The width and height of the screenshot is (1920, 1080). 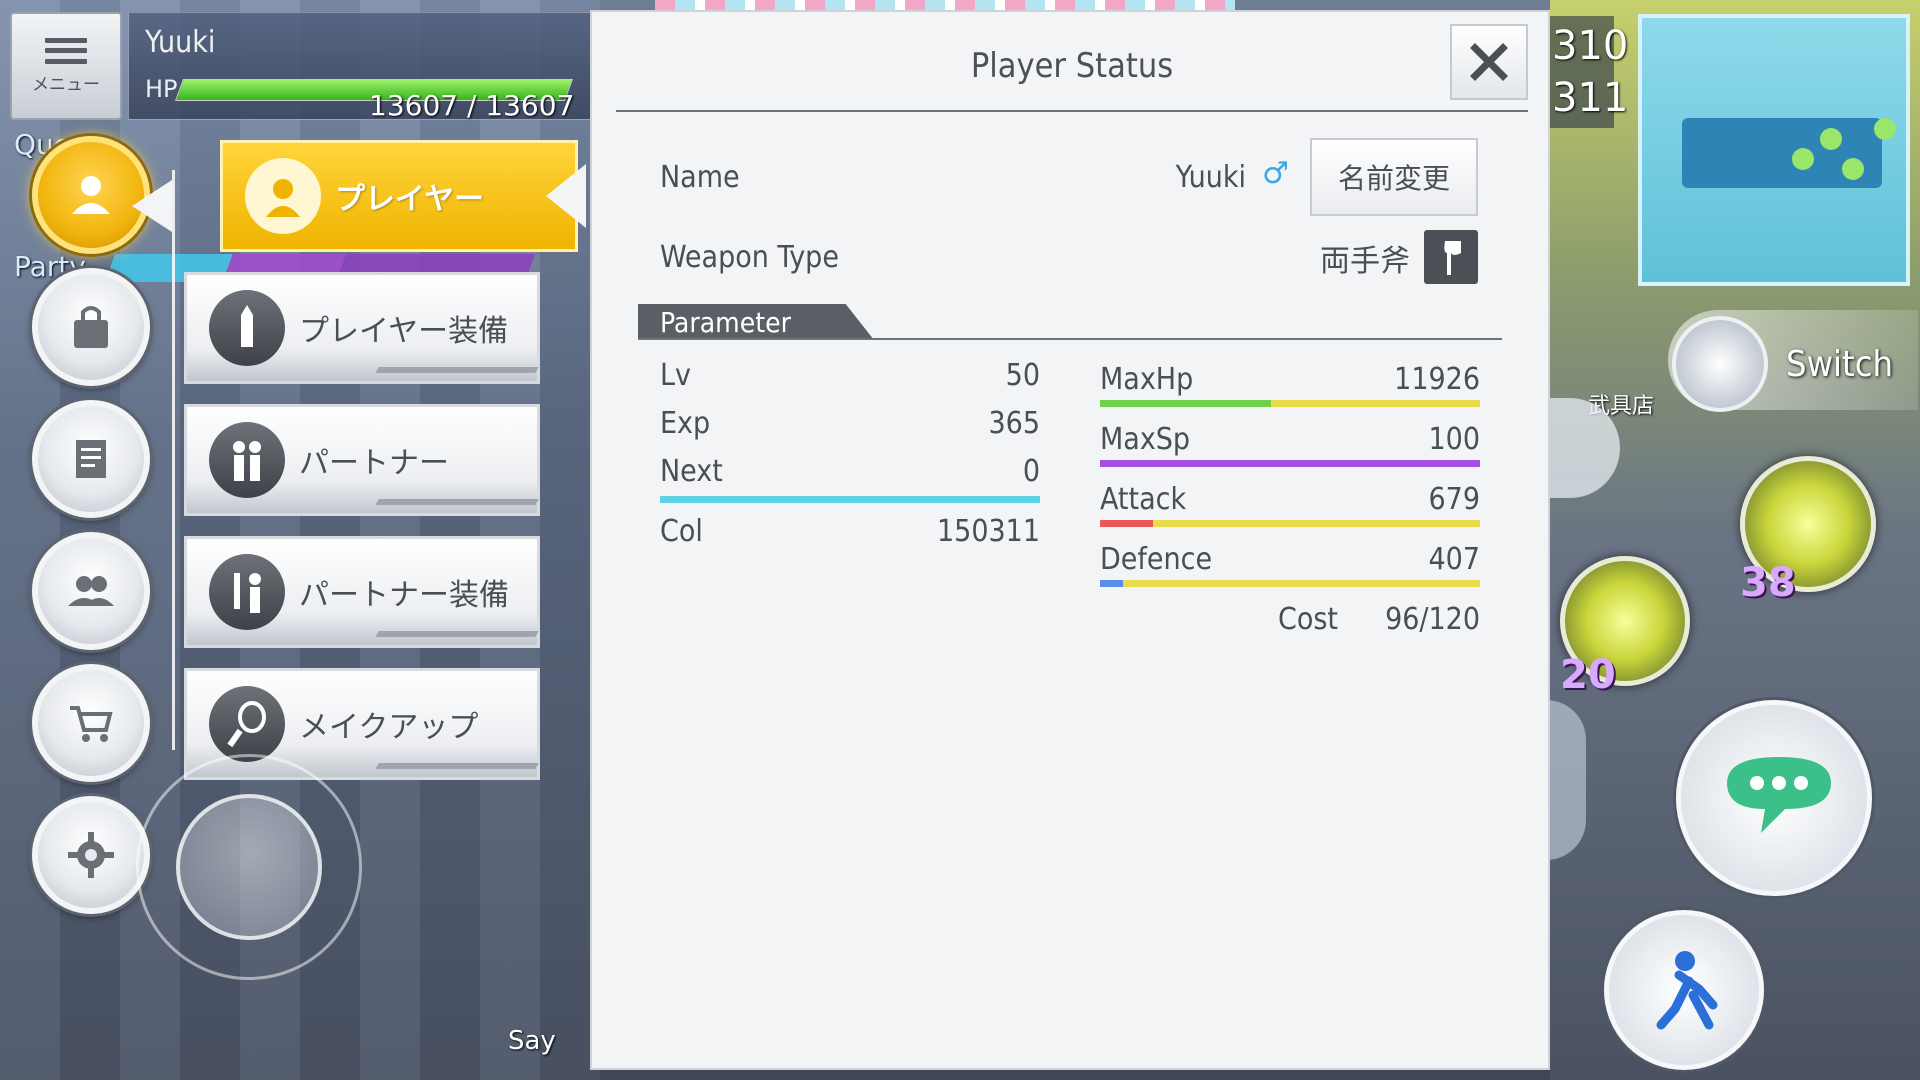 I want to click on partner-icon, so click(x=247, y=460).